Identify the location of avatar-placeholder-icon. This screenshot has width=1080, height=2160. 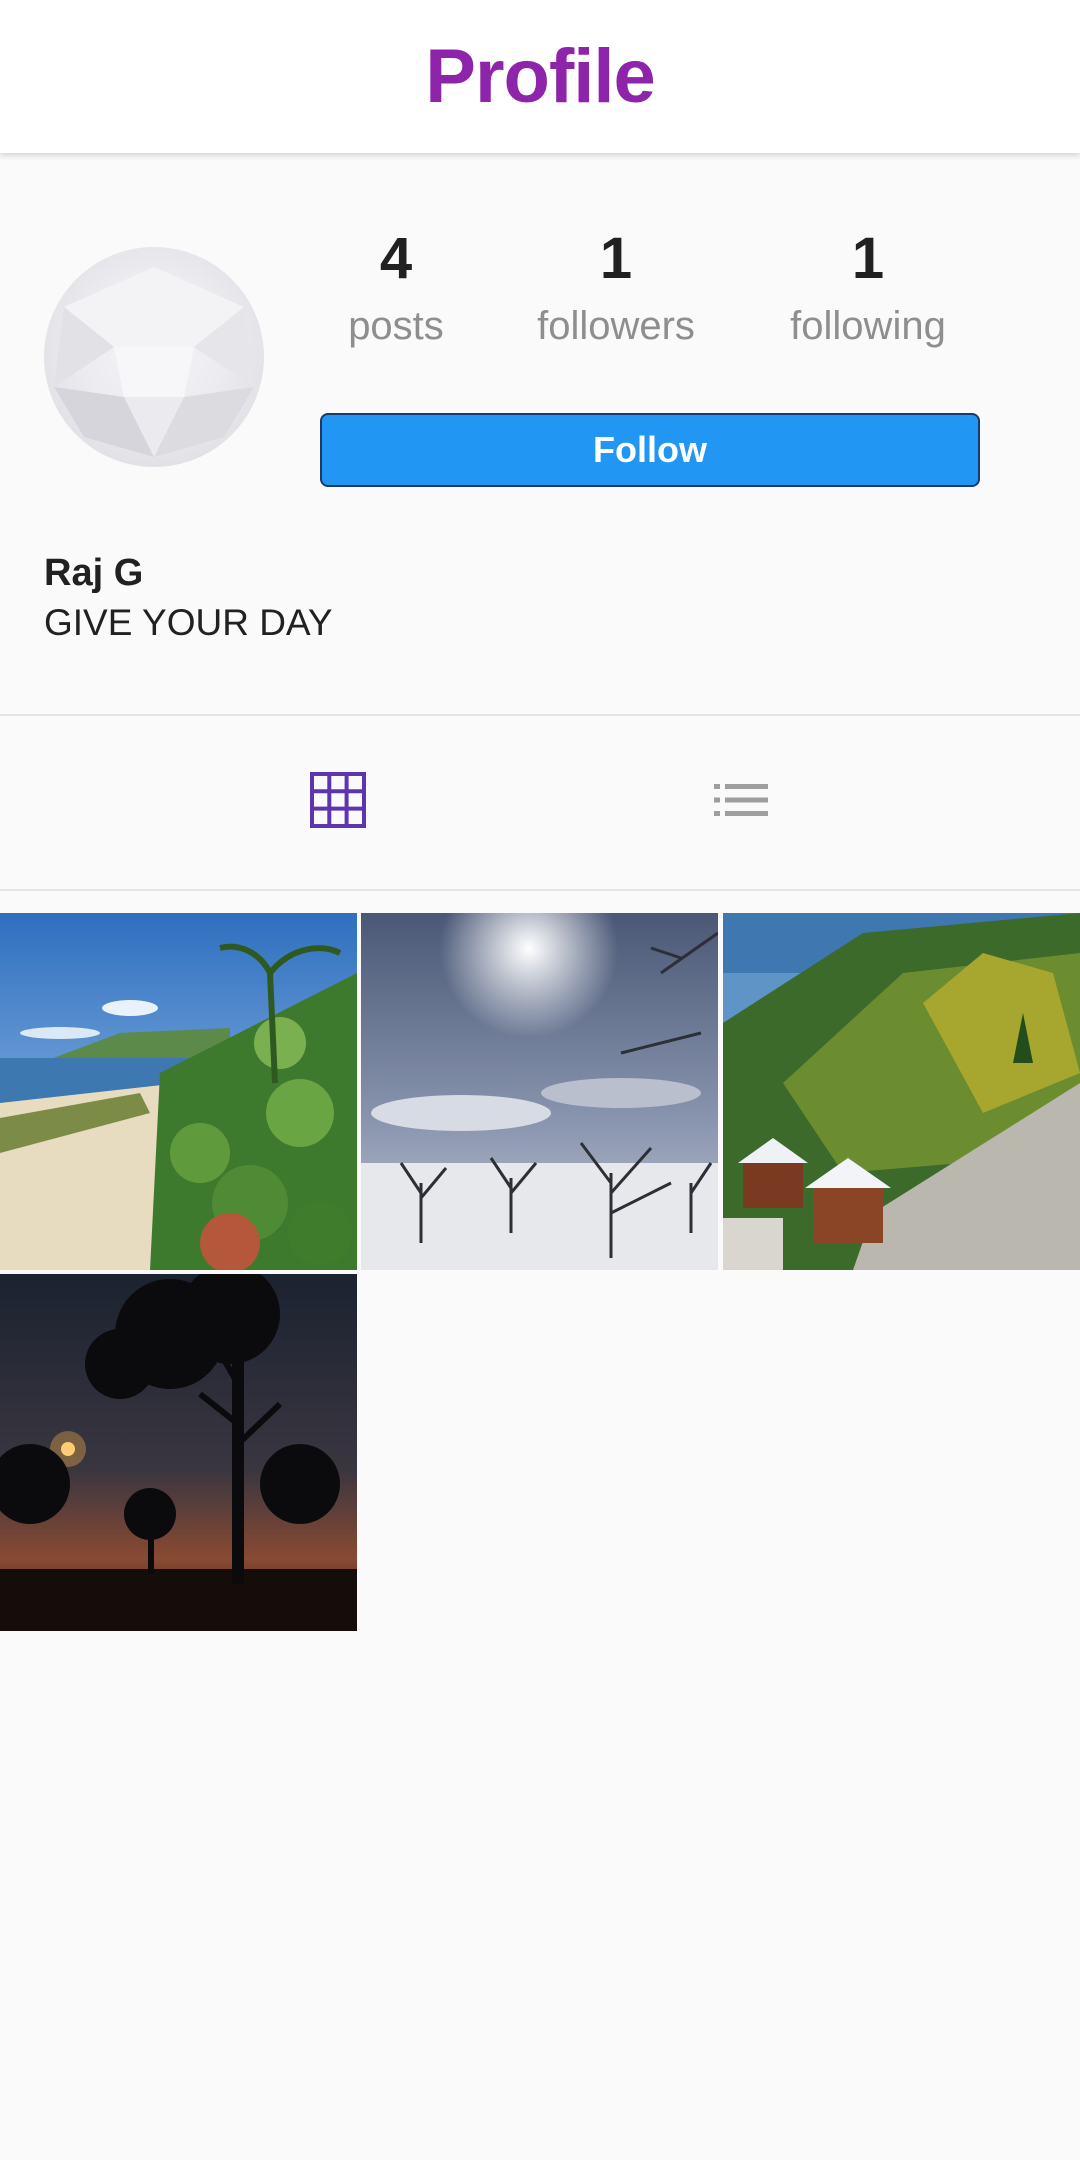
(154, 362).